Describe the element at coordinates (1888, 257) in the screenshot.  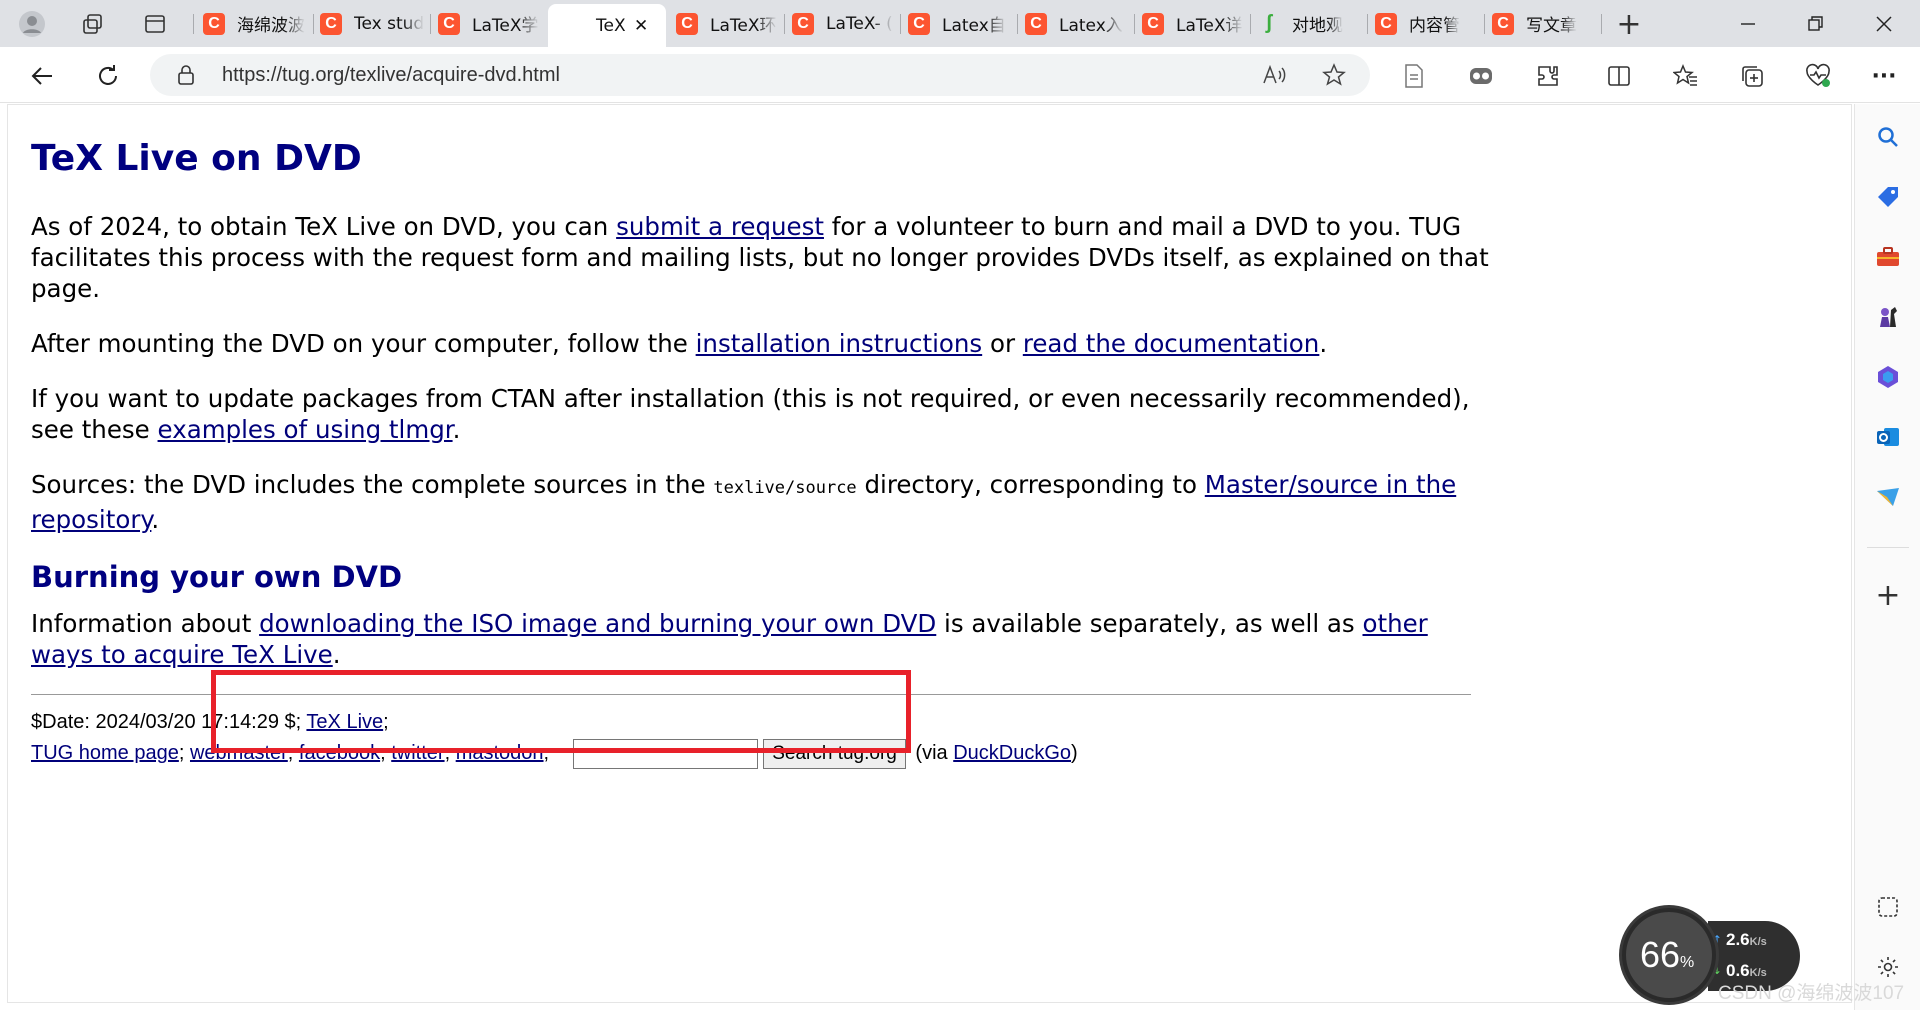
I see `tools-briefcase-icon` at that location.